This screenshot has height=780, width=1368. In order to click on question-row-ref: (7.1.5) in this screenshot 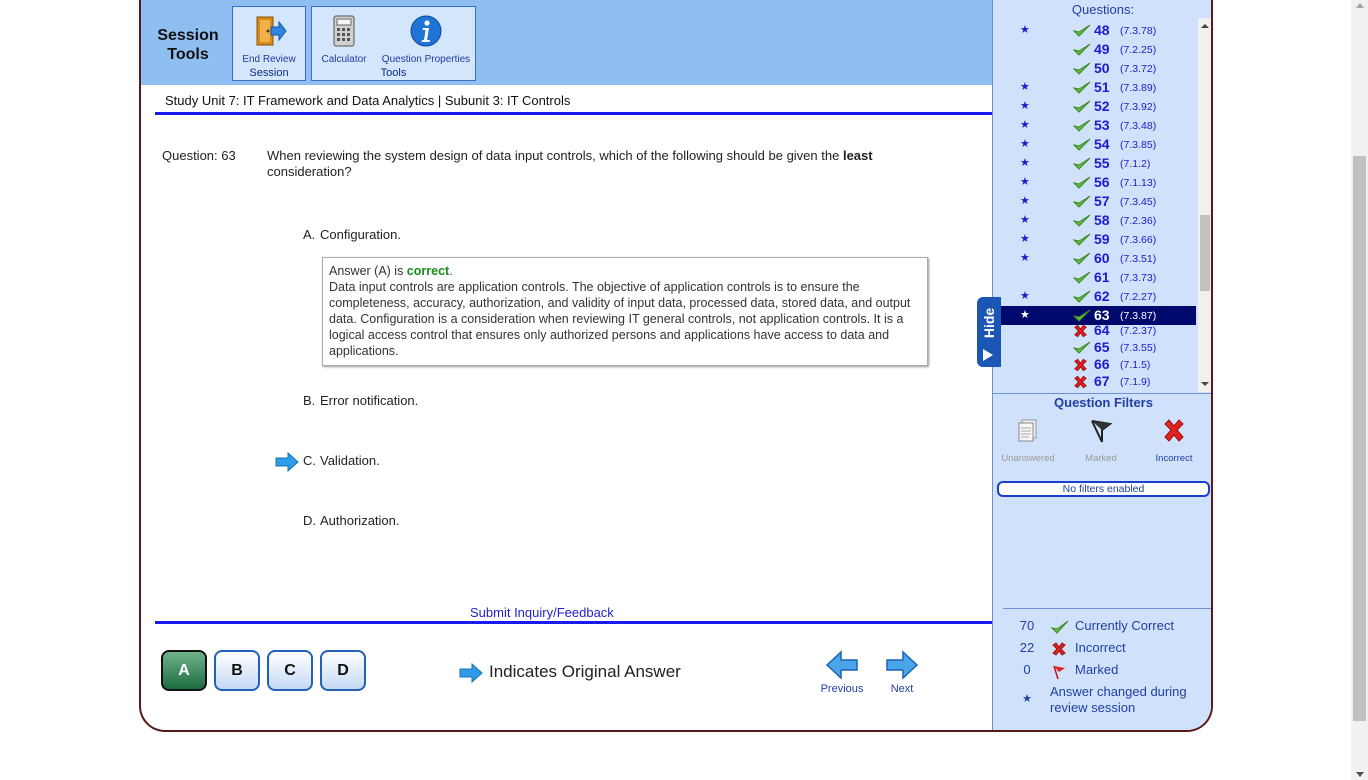, I will do `click(1135, 365)`.